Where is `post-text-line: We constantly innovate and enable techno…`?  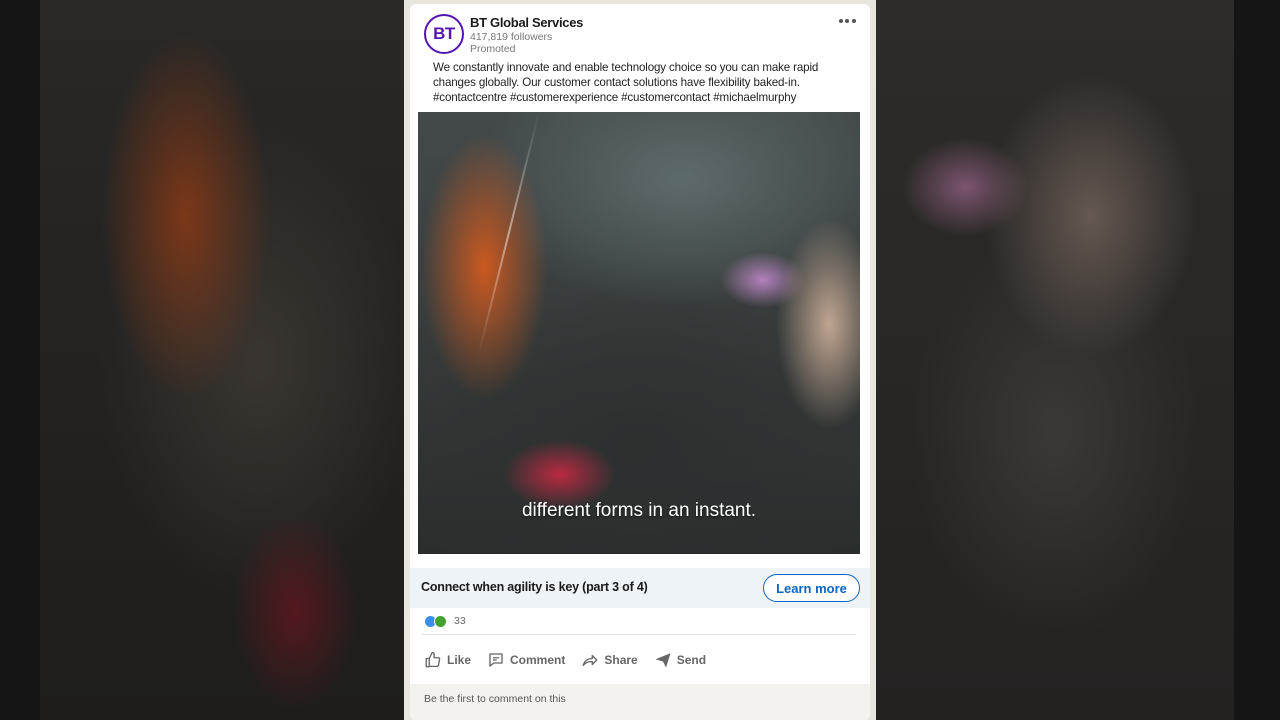
post-text-line: We constantly innovate and enable techno… is located at coordinates (626, 67).